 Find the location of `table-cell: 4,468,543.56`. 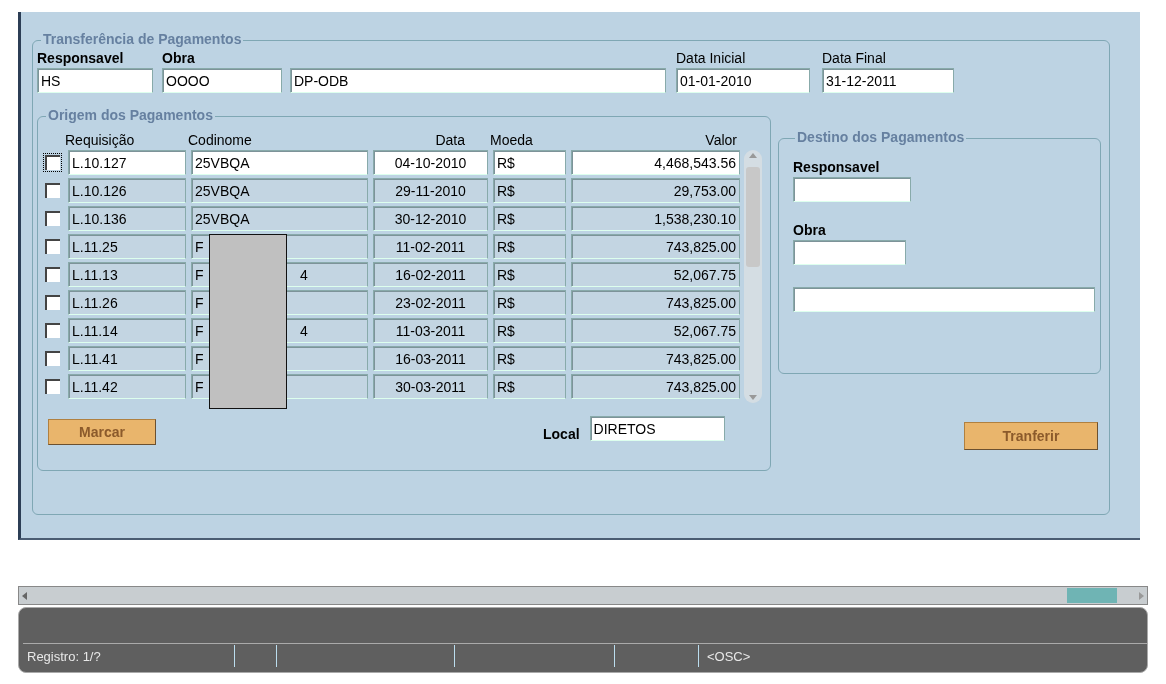

table-cell: 4,468,543.56 is located at coordinates (655, 162).